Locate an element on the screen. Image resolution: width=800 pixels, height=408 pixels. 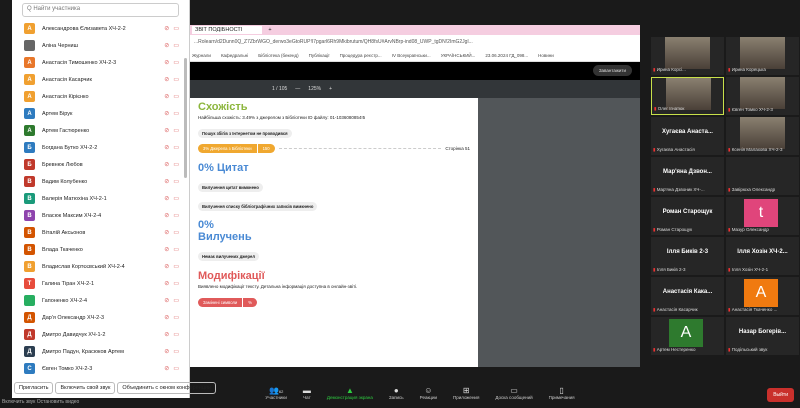
participant-row: А Анастасія Касарчик ⊘ ▭ is located at coordinates (100, 79).